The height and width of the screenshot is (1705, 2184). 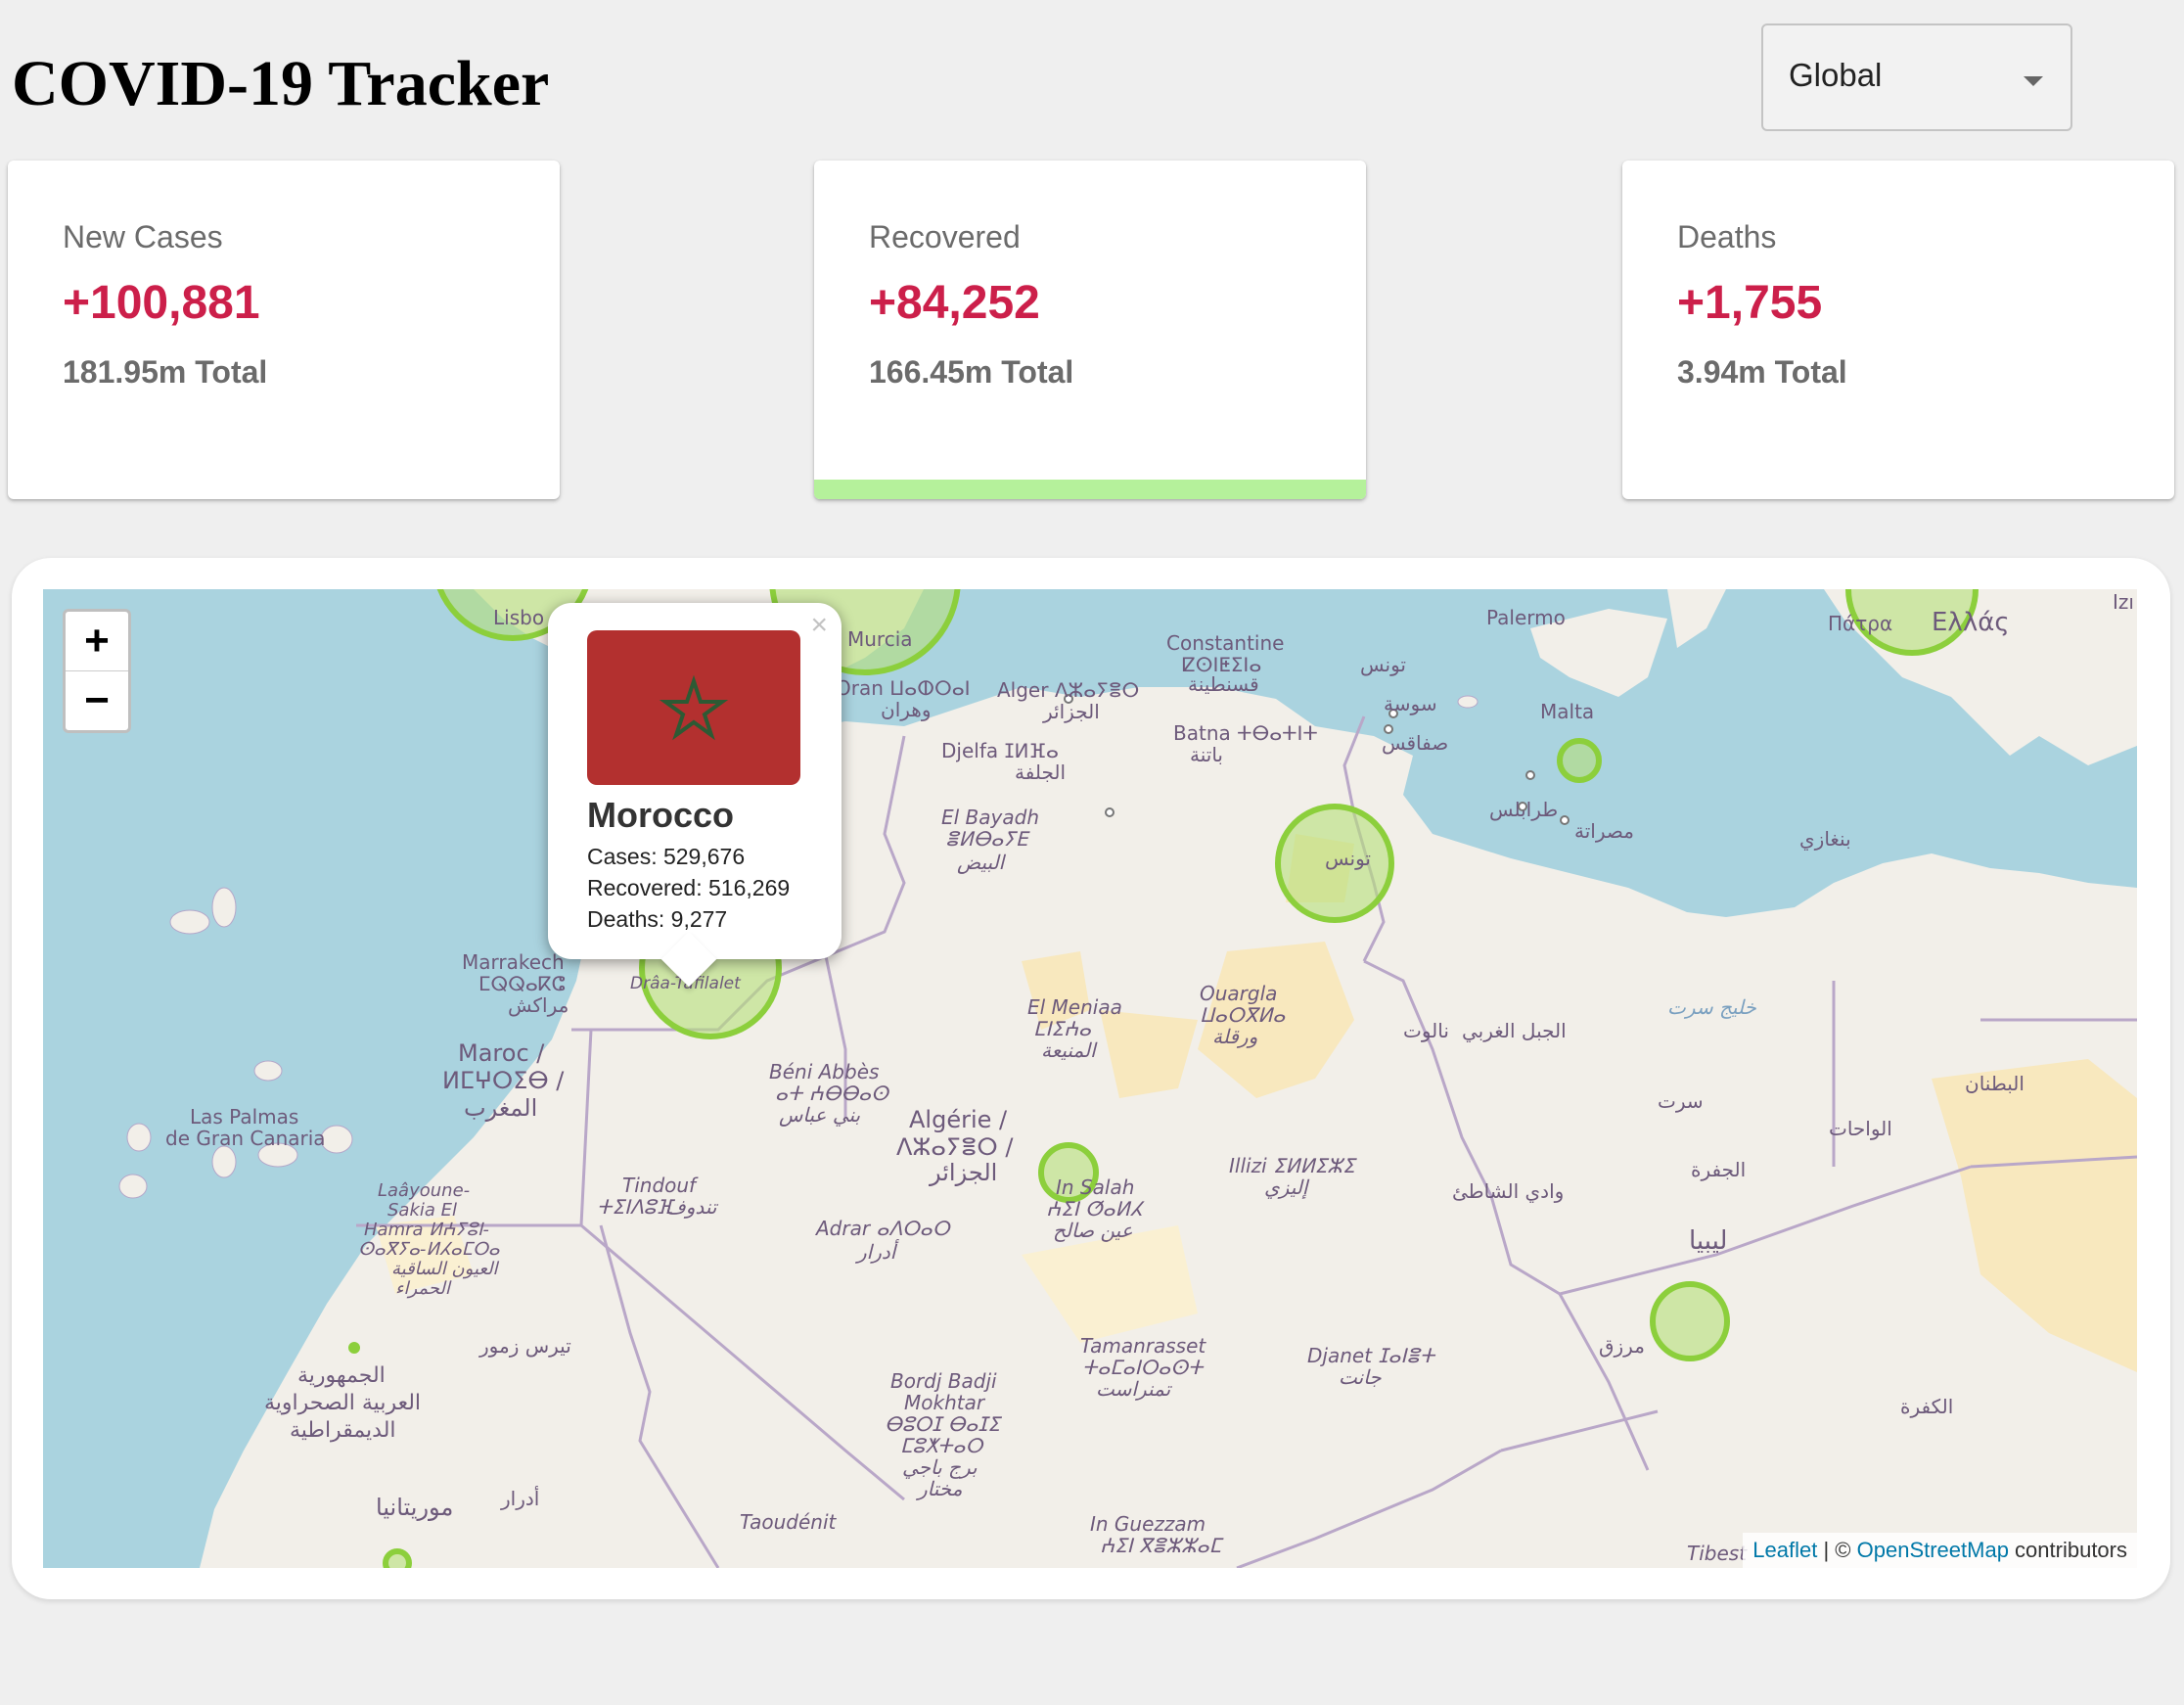 I want to click on map-label: الحمراء, so click(x=423, y=1288).